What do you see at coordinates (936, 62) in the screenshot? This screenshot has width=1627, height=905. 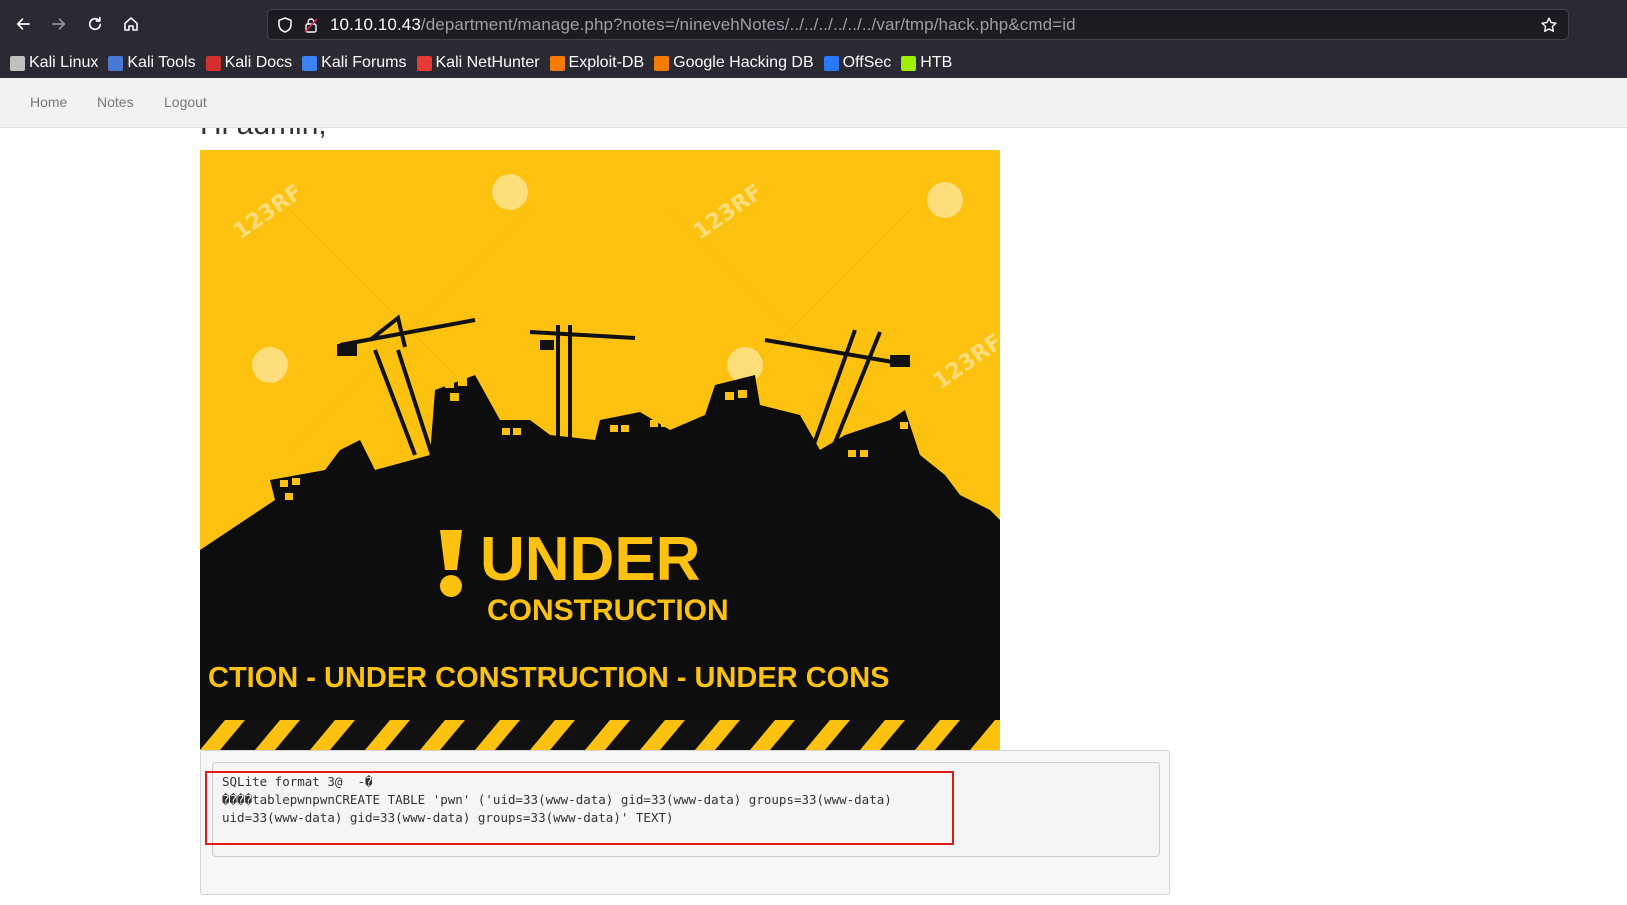 I see `bookmark-label: HTB` at bounding box center [936, 62].